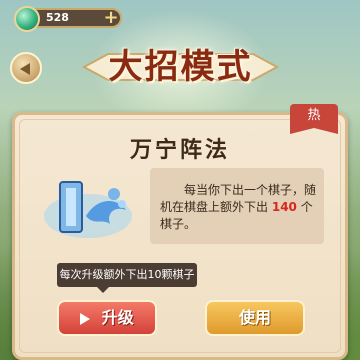  I want to click on skill-name: 万宁阵法, so click(179, 150).